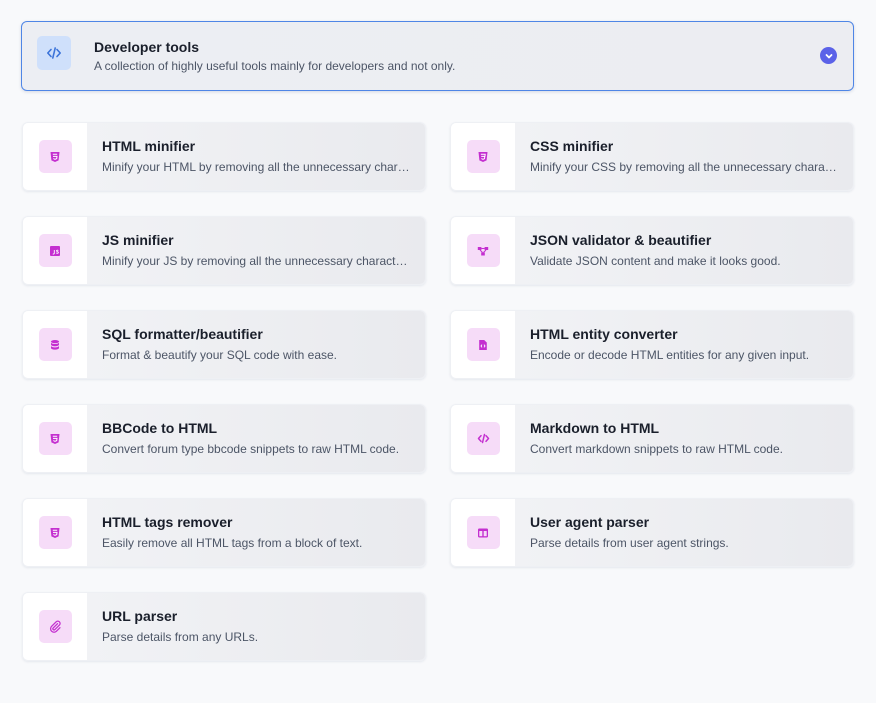  I want to click on tool-title: HTML tags remover, so click(167, 522).